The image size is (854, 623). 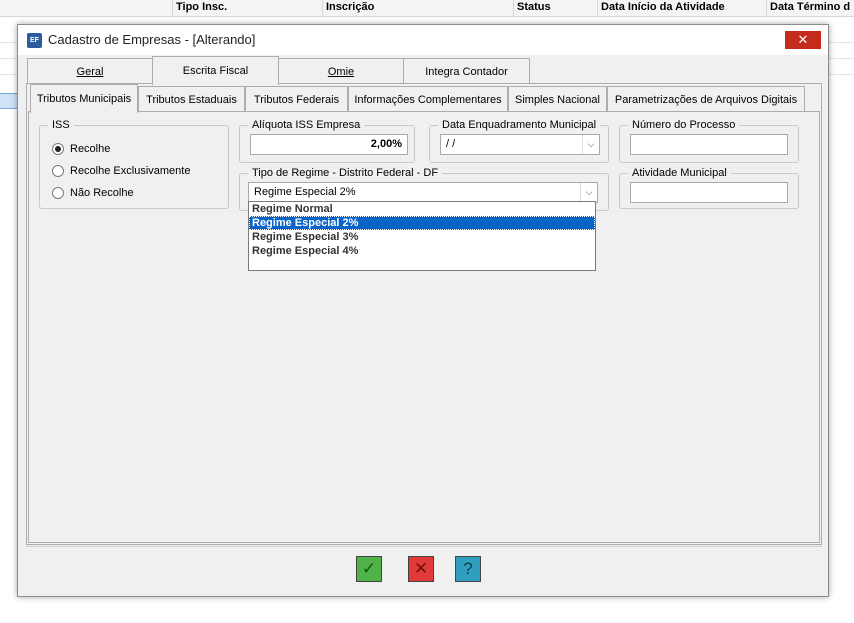 I want to click on dialog-title: Cadastro de Empresas - [Alterando], so click(x=152, y=39).